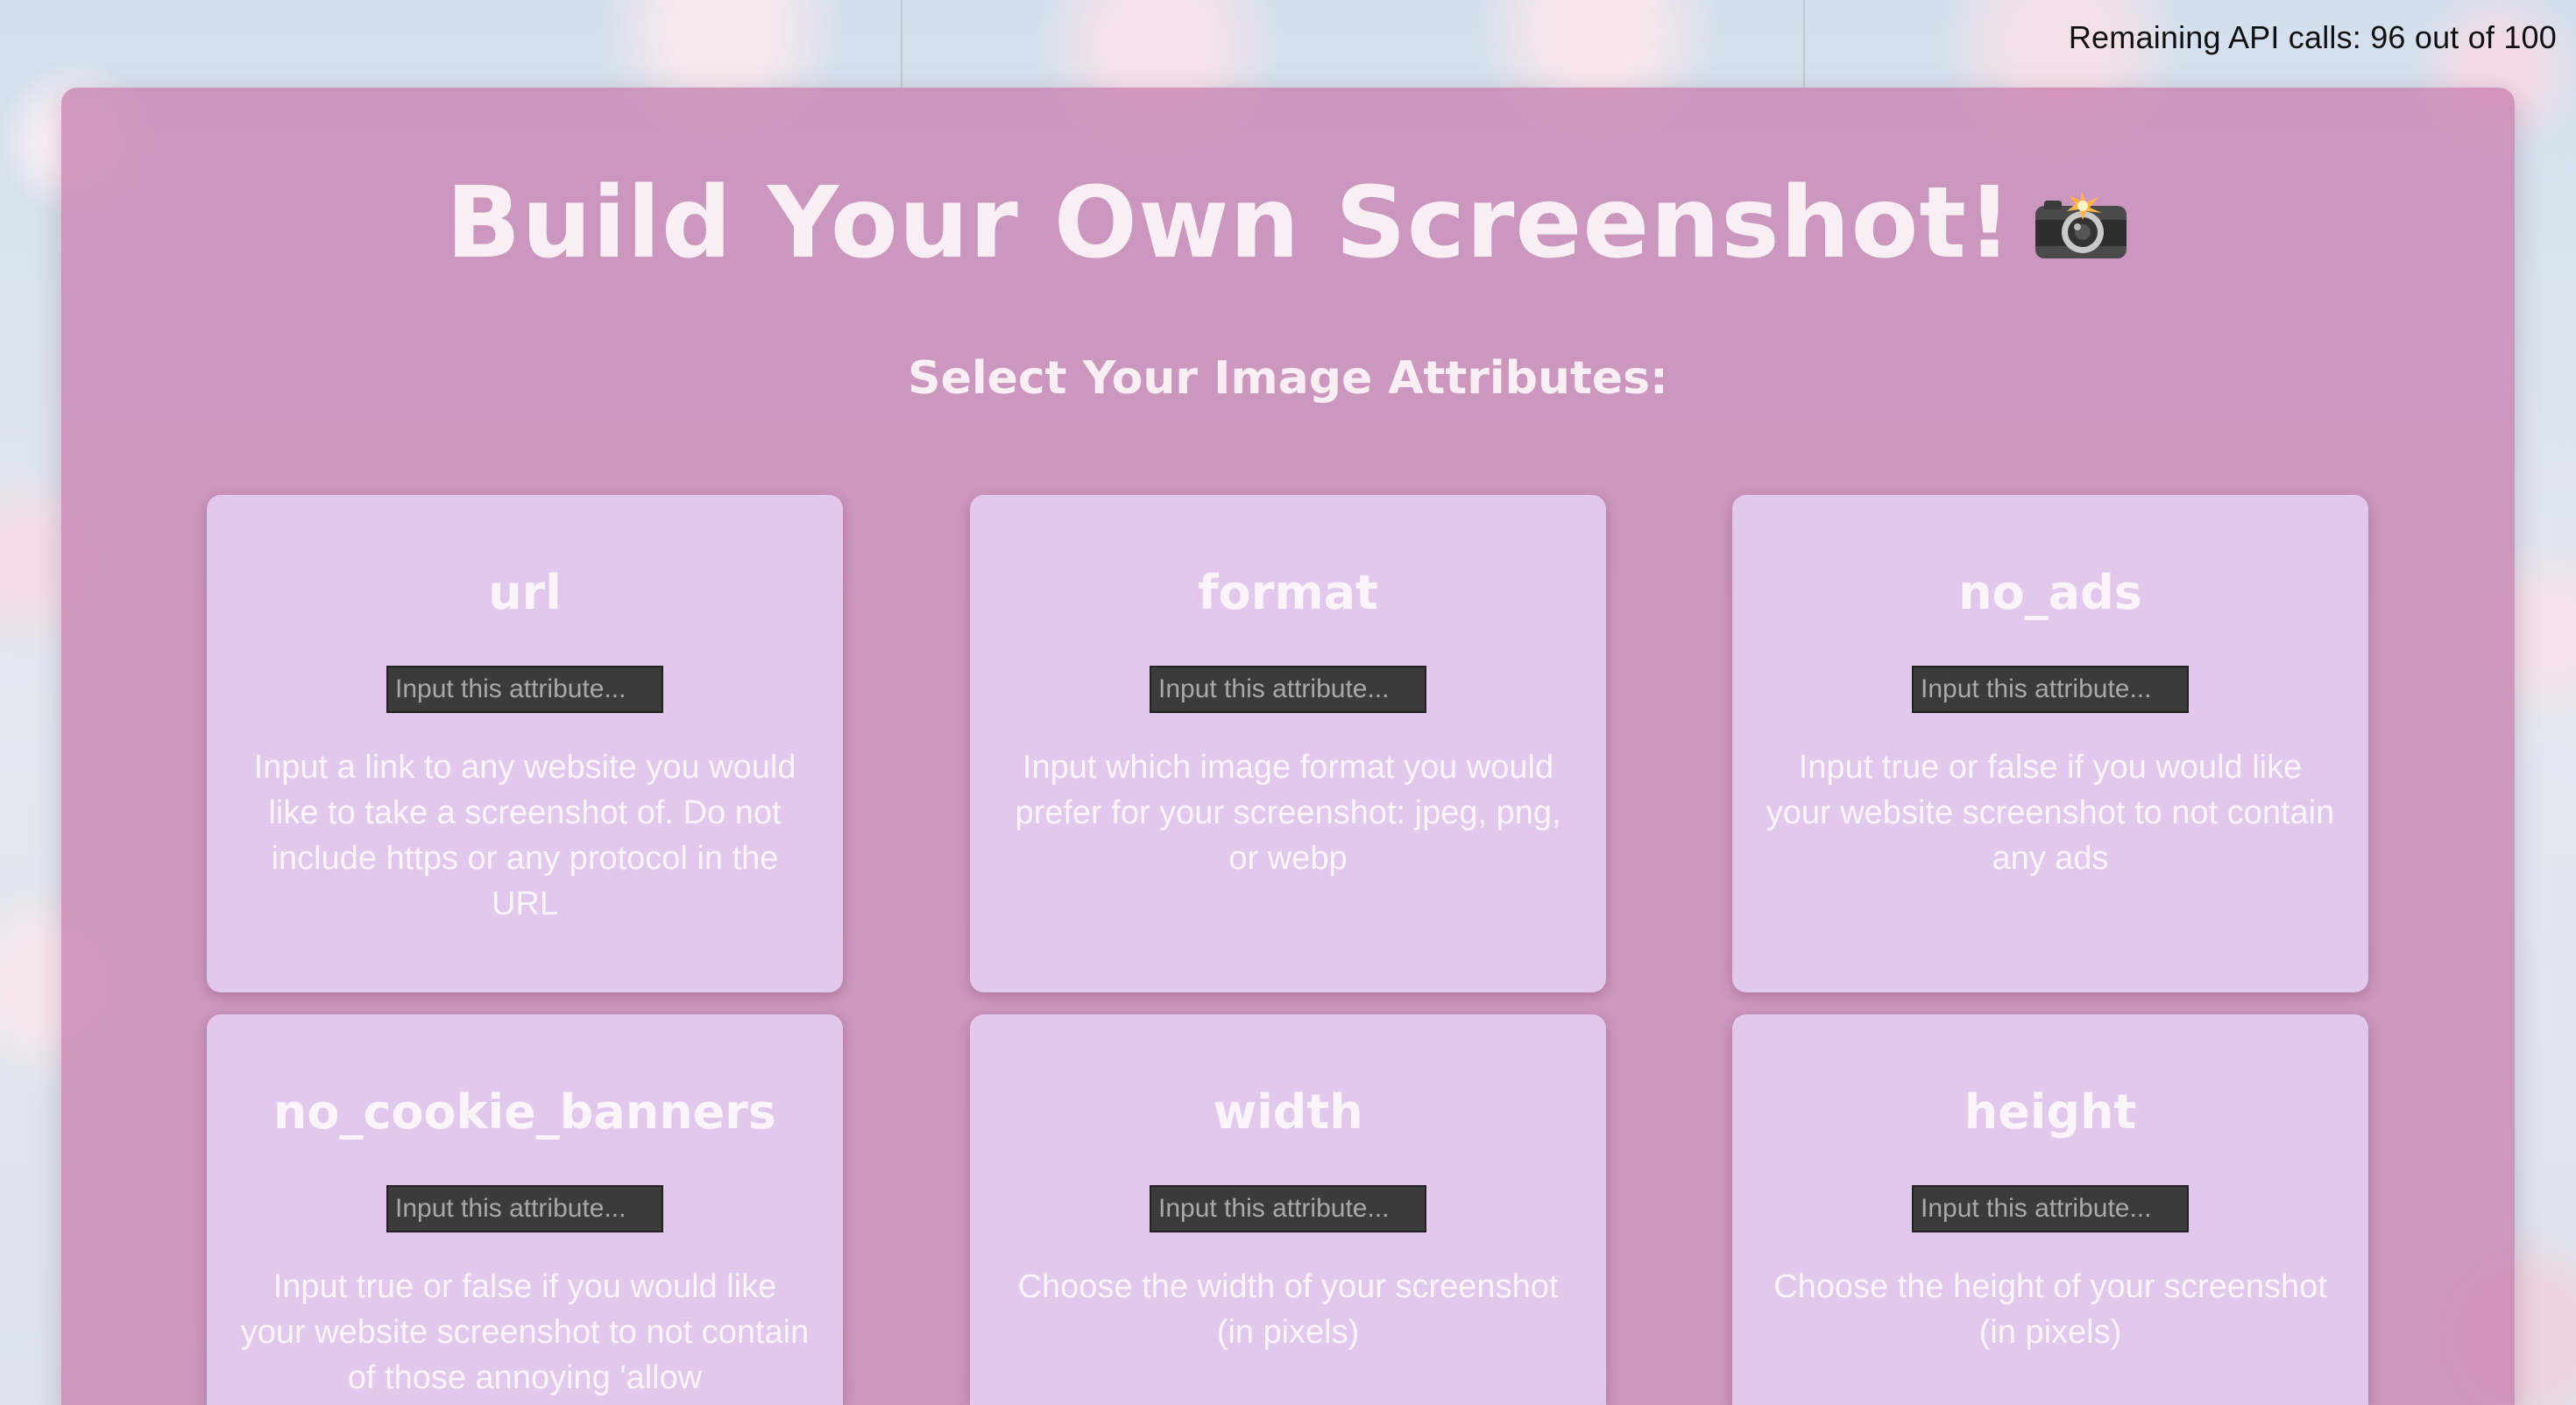 The width and height of the screenshot is (2576, 1405). What do you see at coordinates (2050, 592) in the screenshot?
I see `card-title: no_ads` at bounding box center [2050, 592].